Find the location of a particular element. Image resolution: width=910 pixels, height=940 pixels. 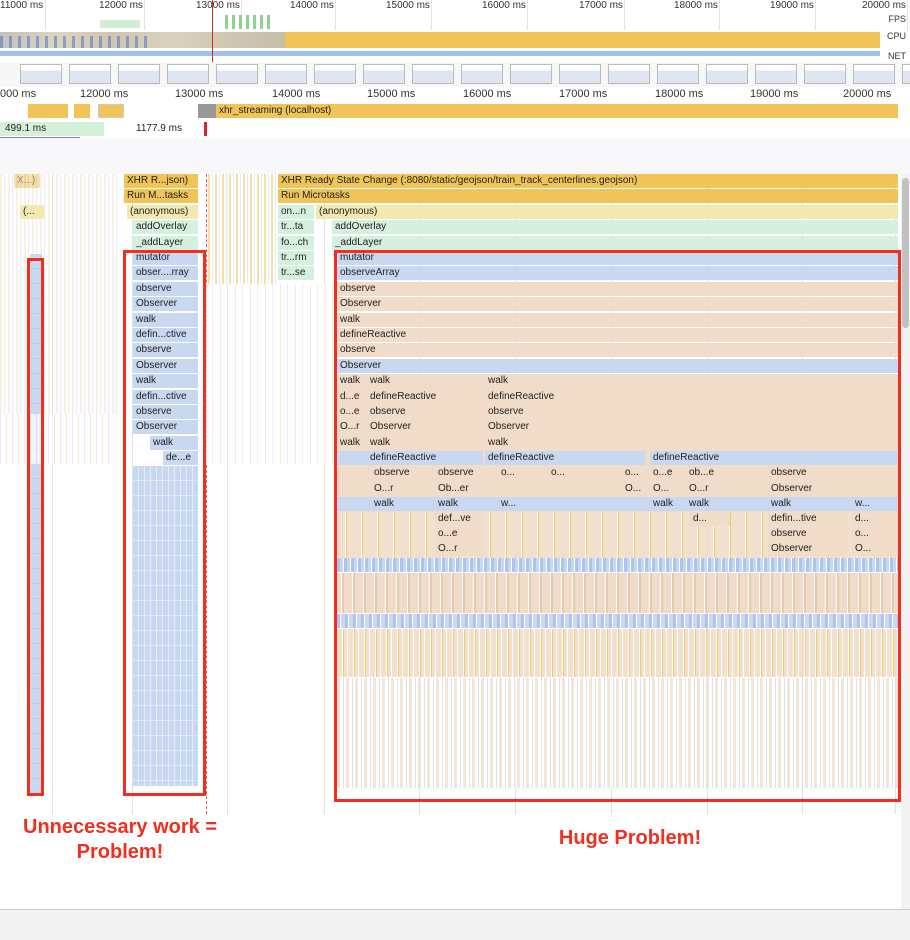

cpu-label: CPU is located at coordinates (896, 36).